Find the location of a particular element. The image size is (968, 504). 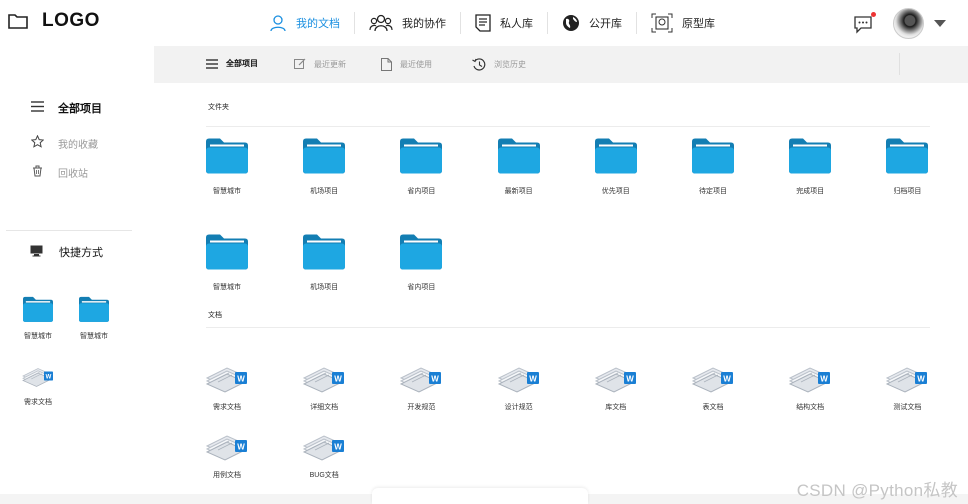

sidebar-item-recycle-bin: 回收站 is located at coordinates (59, 172).